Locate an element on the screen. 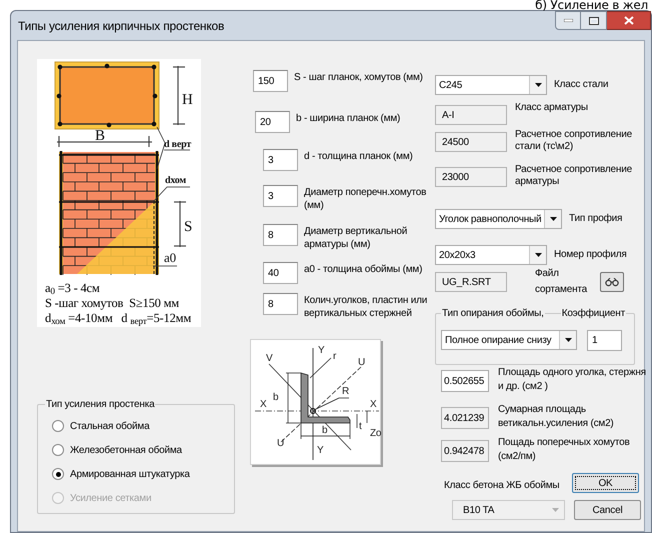 The width and height of the screenshot is (652, 533). radio-option: Армированная штукатурка is located at coordinates (143, 474).